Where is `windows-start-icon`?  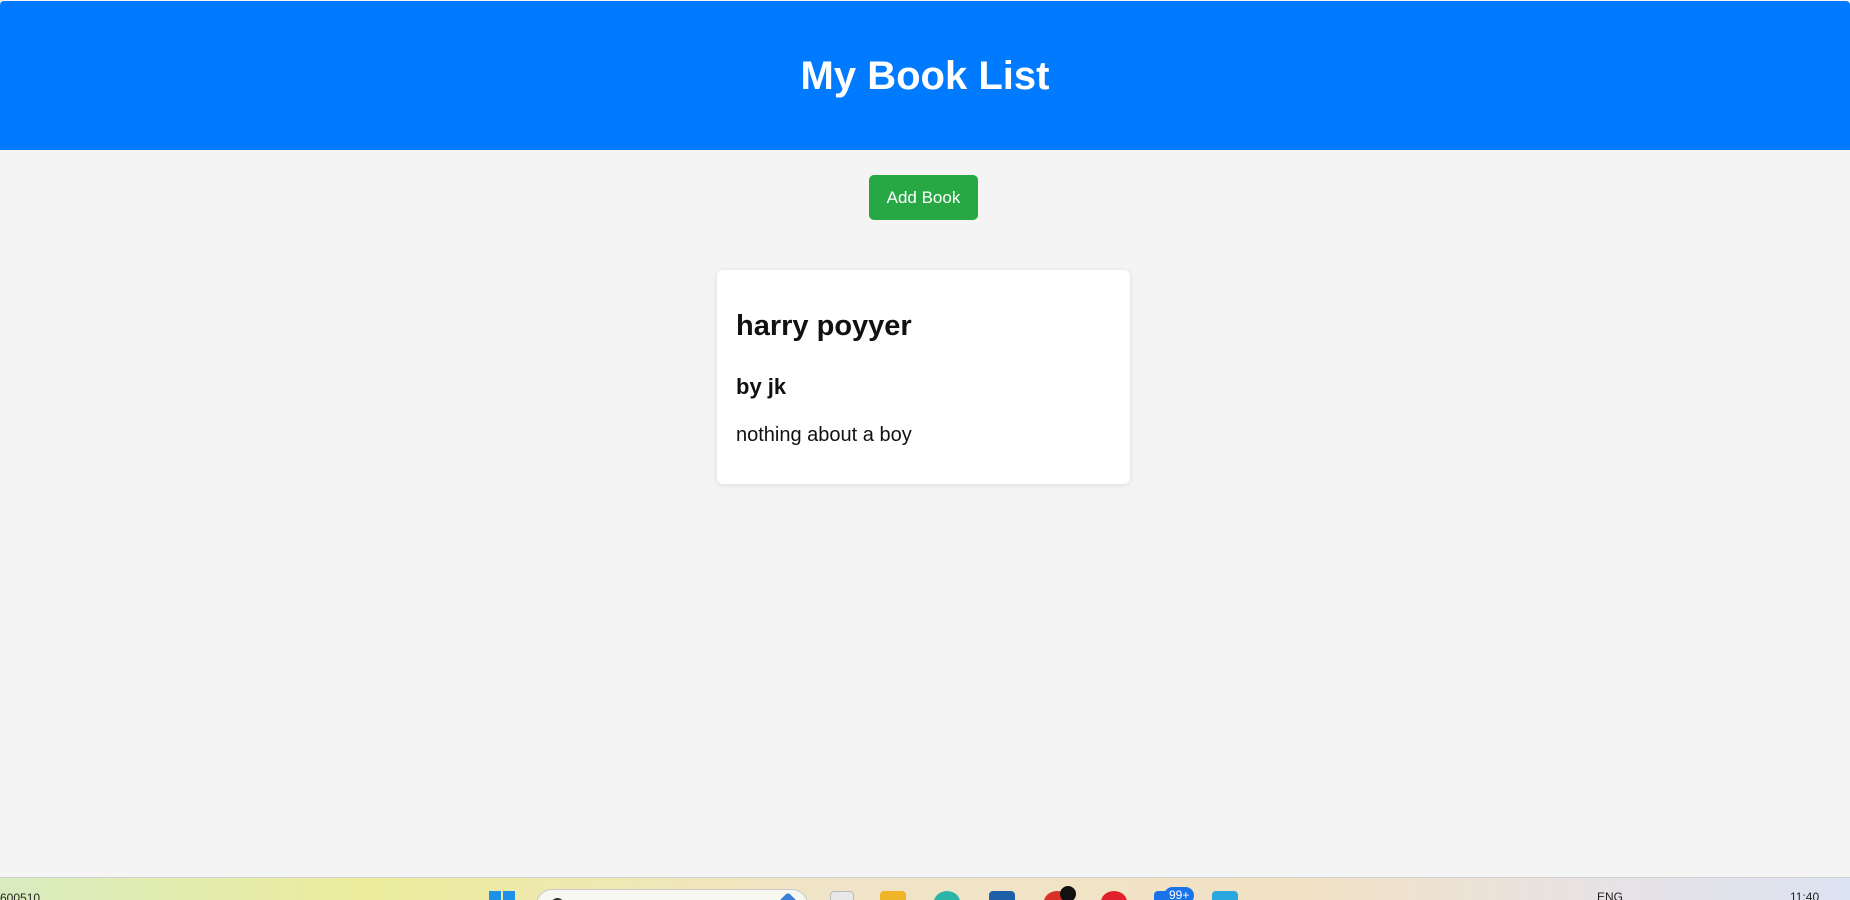
windows-start-icon is located at coordinates (502, 895).